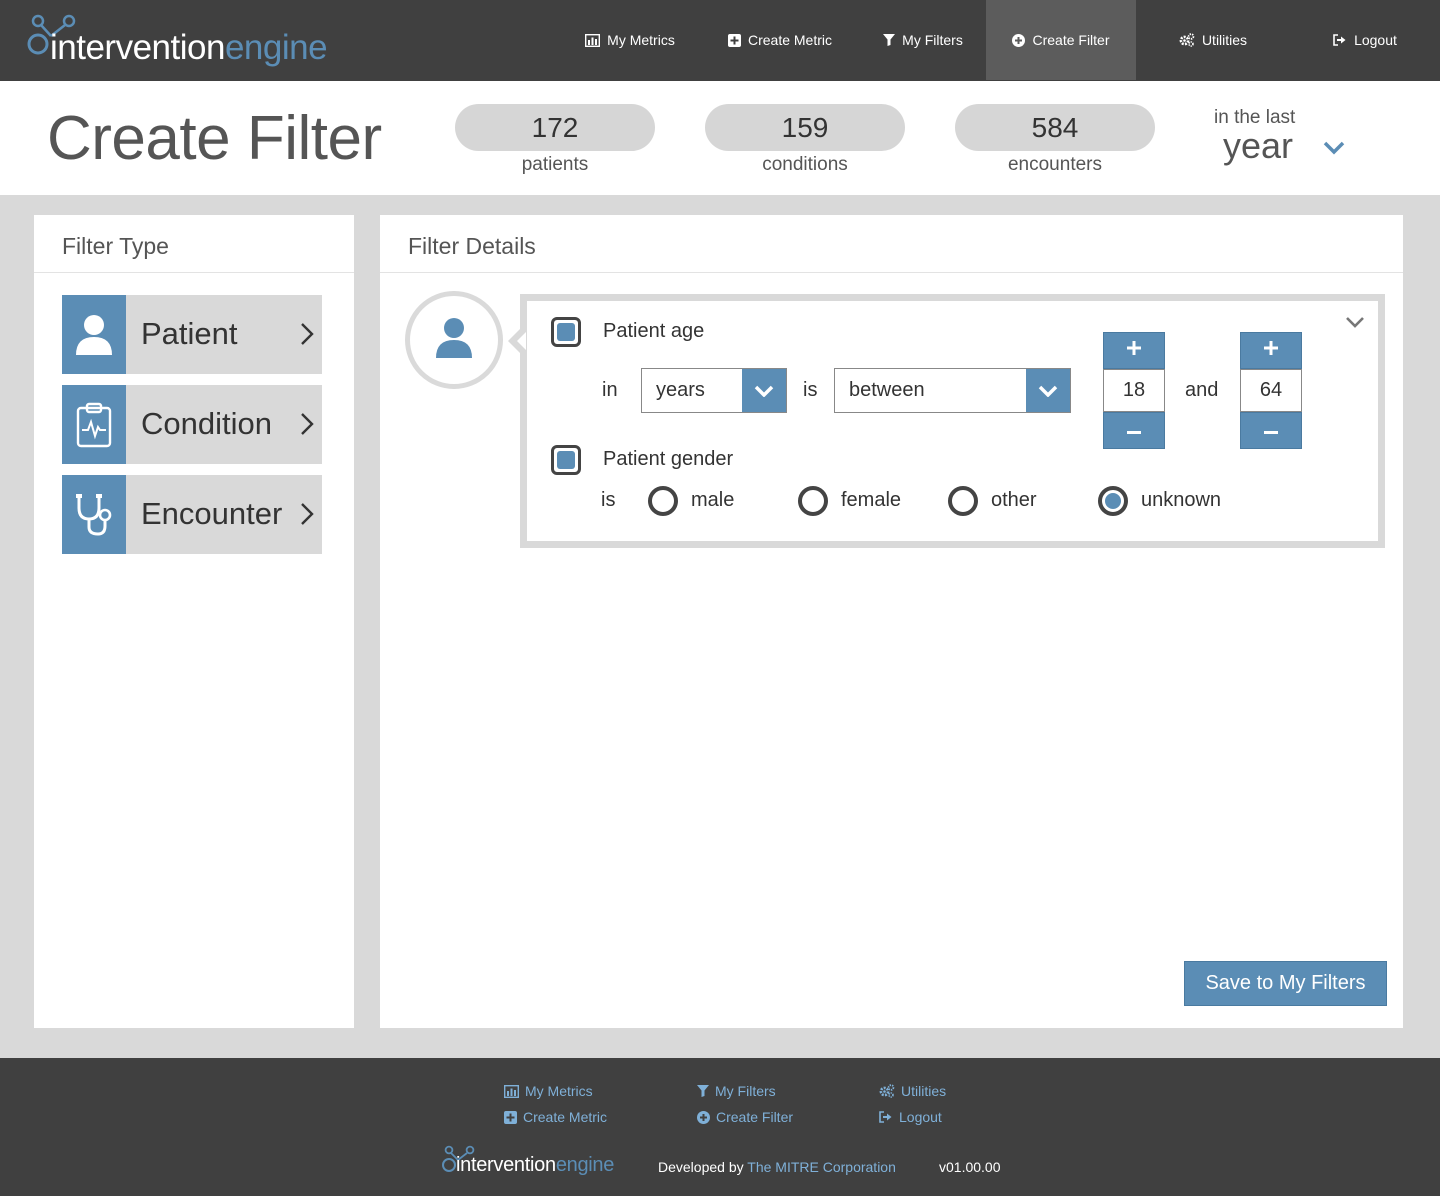 The image size is (1440, 1196). Describe the element at coordinates (565, 1117) in the screenshot. I see `footer-link-label: Create Metric` at that location.